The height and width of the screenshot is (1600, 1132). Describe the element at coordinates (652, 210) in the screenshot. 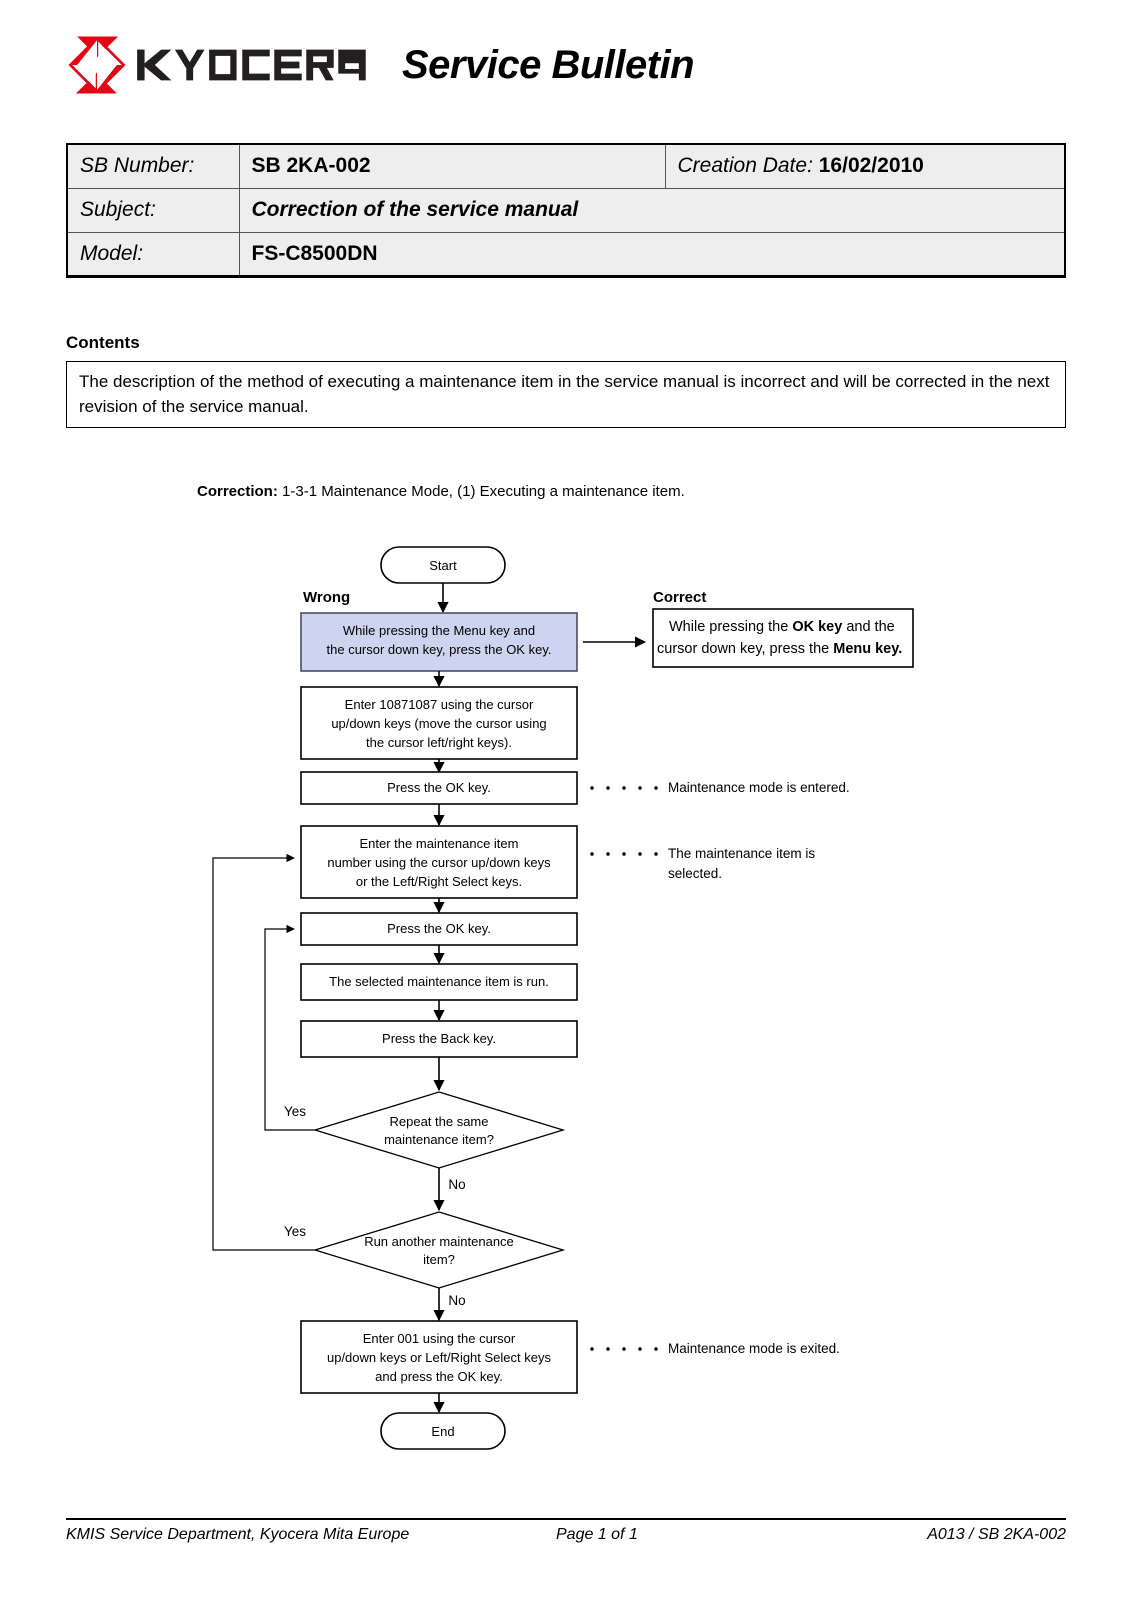

I see `subject-value: Correction of the service manual` at that location.